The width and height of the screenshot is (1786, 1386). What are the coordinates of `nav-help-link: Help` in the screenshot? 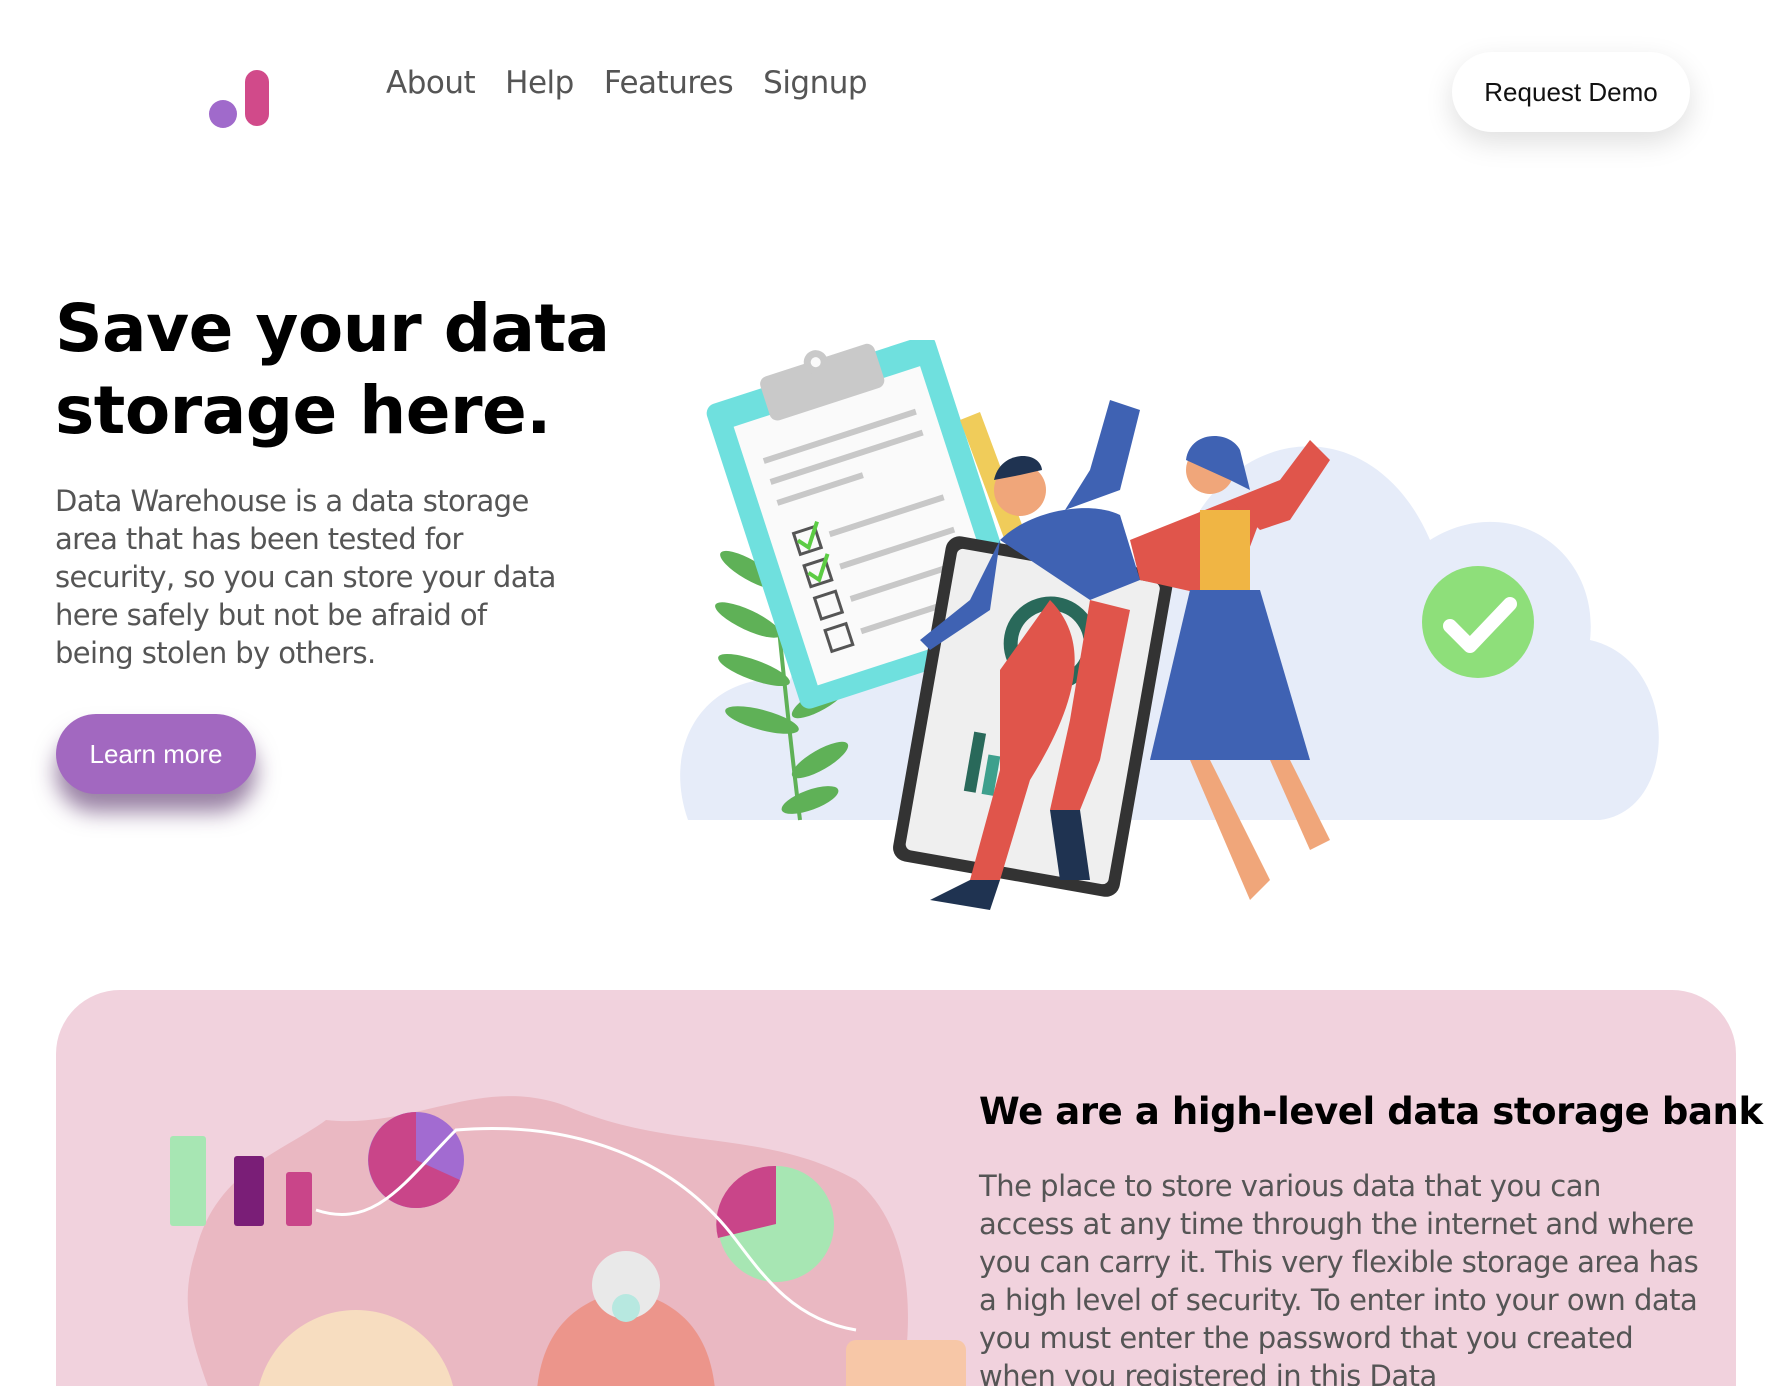 It's located at (539, 83).